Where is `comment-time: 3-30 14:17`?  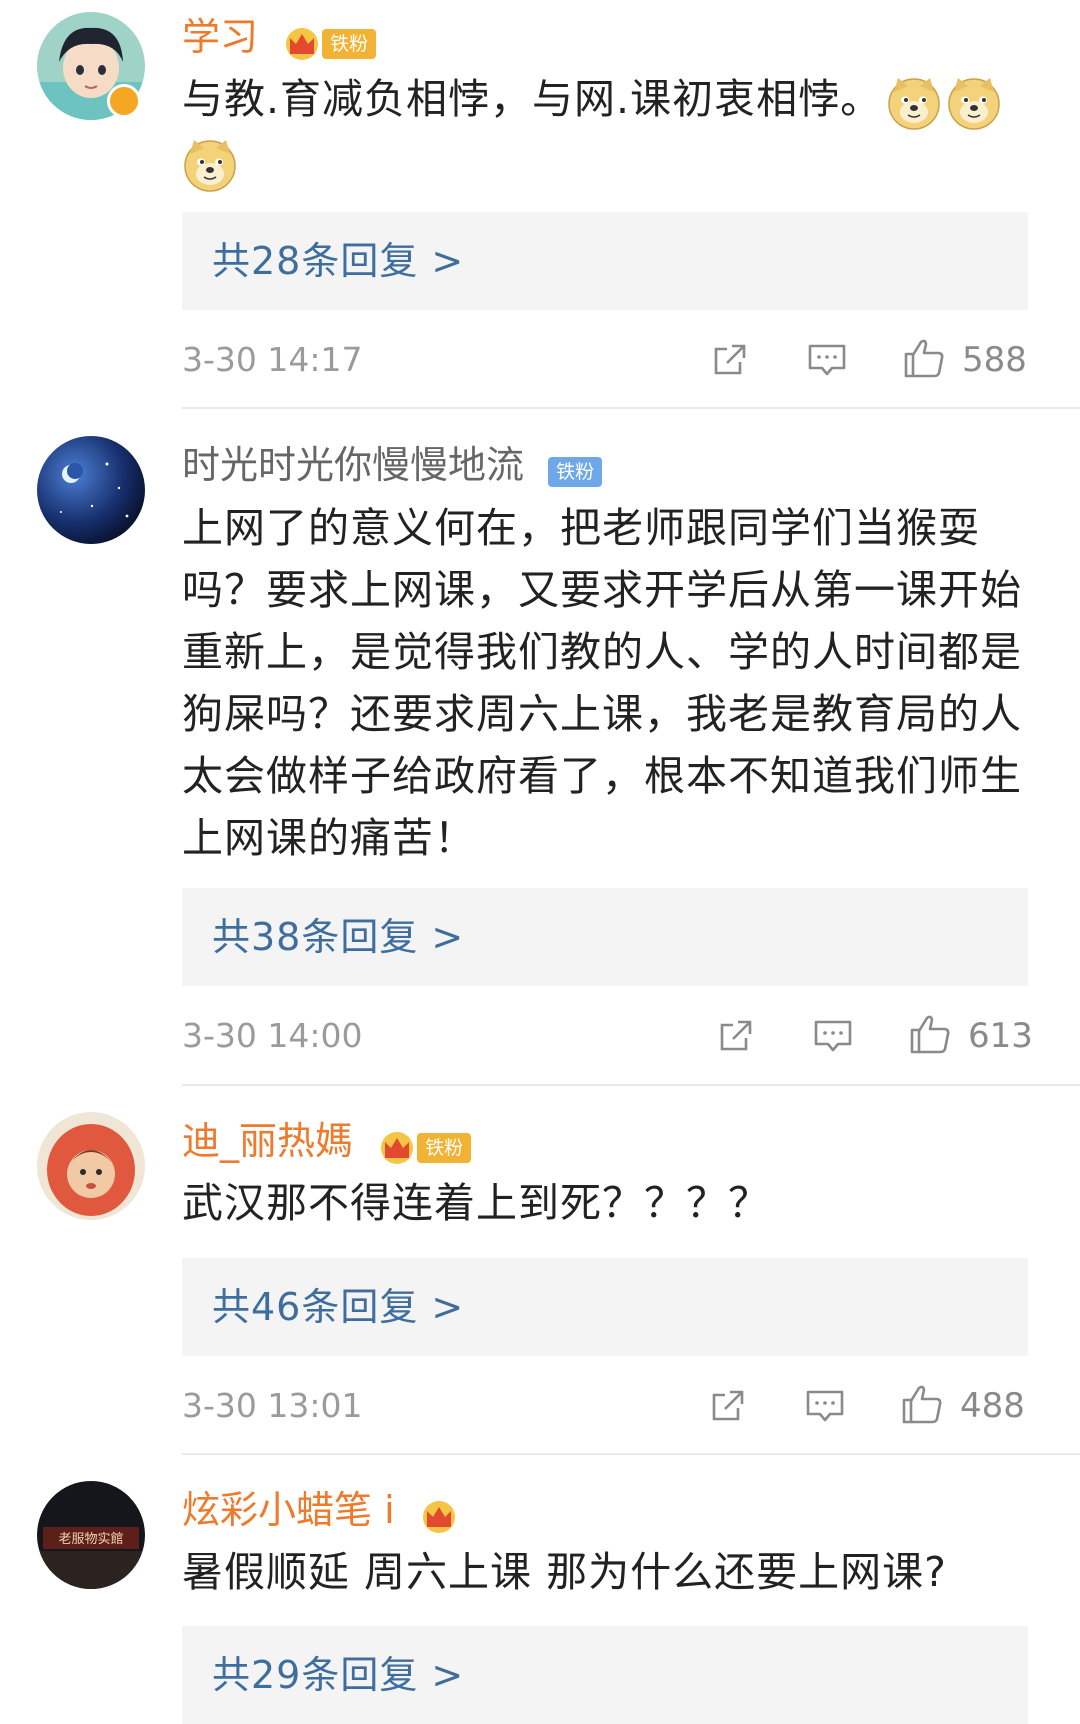 comment-time: 3-30 14:17 is located at coordinates (272, 359).